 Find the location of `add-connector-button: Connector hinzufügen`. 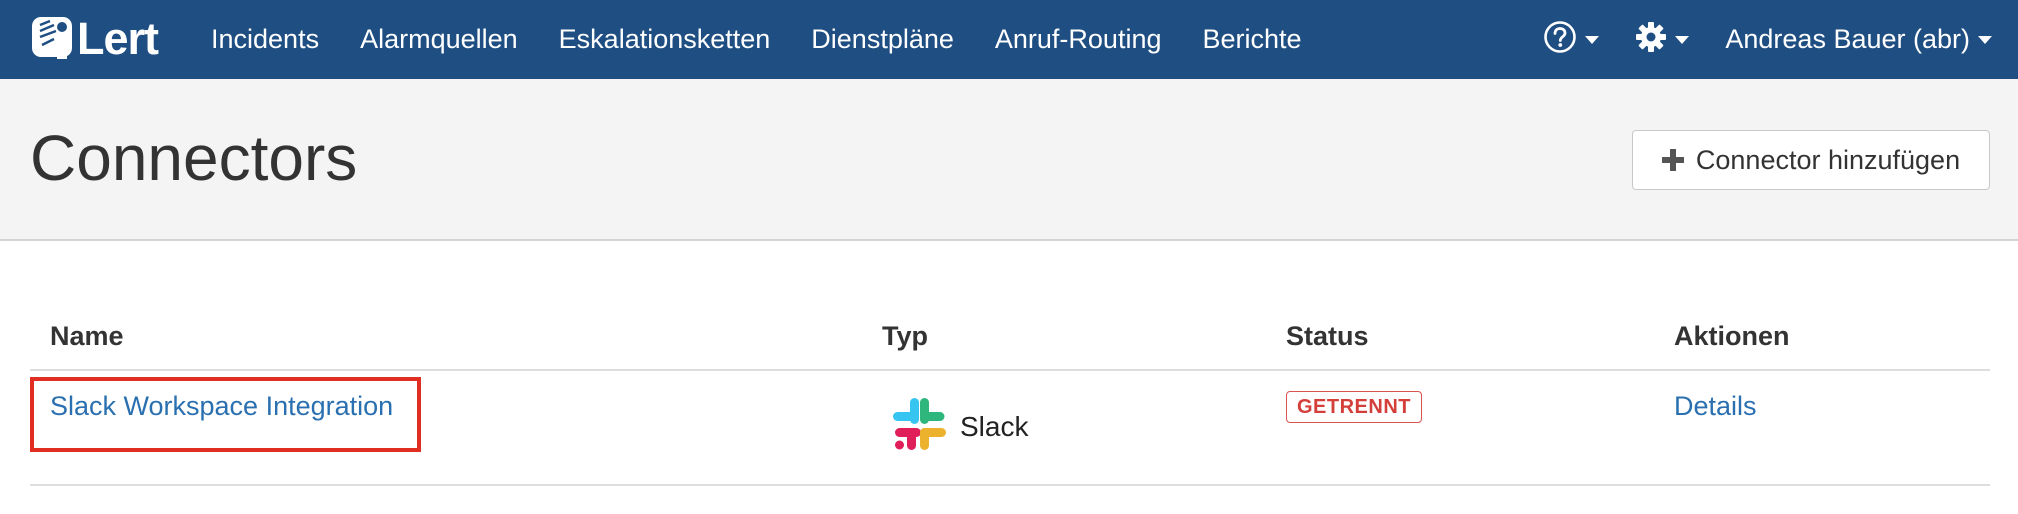

add-connector-button: Connector hinzufügen is located at coordinates (1811, 160).